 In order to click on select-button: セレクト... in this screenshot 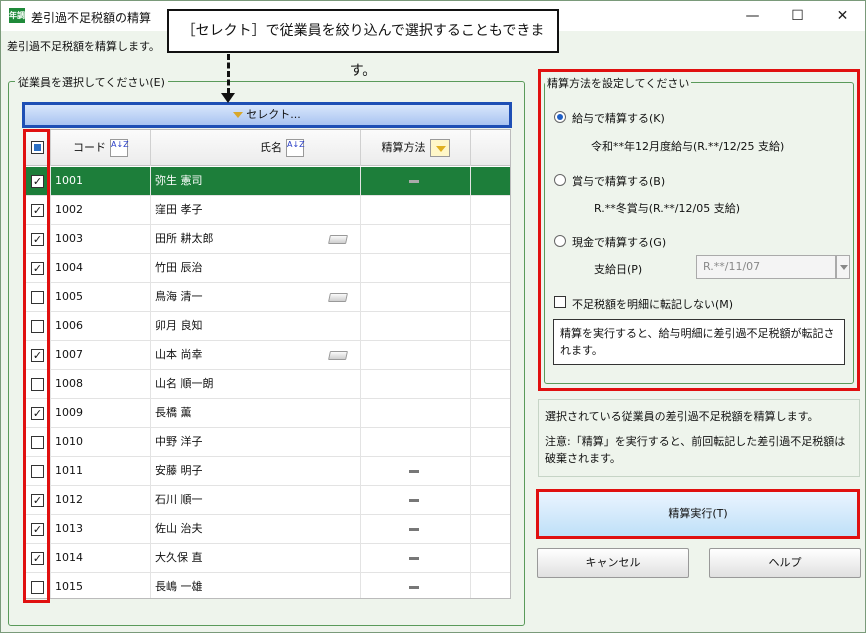, I will do `click(267, 115)`.